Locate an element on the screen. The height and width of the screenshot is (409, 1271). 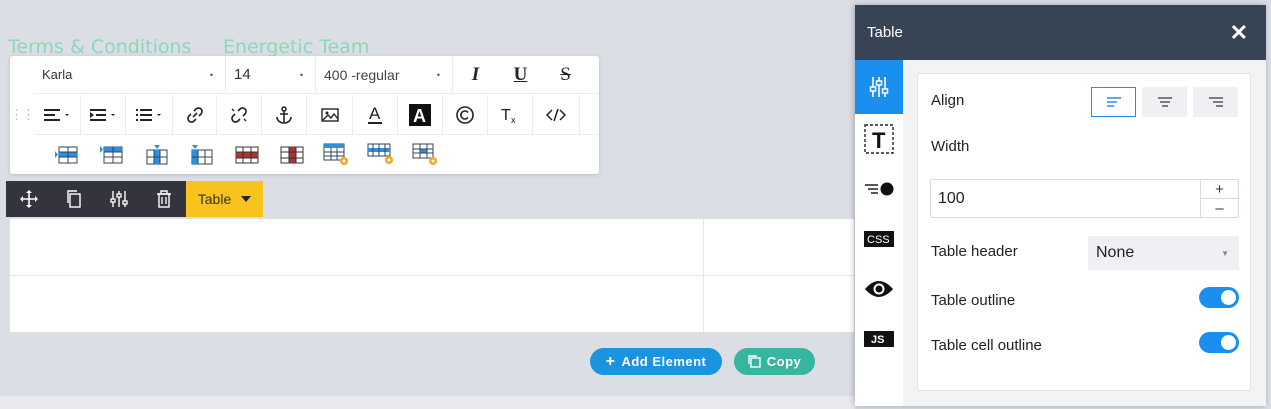
tab-js: JS is located at coordinates (879, 339).